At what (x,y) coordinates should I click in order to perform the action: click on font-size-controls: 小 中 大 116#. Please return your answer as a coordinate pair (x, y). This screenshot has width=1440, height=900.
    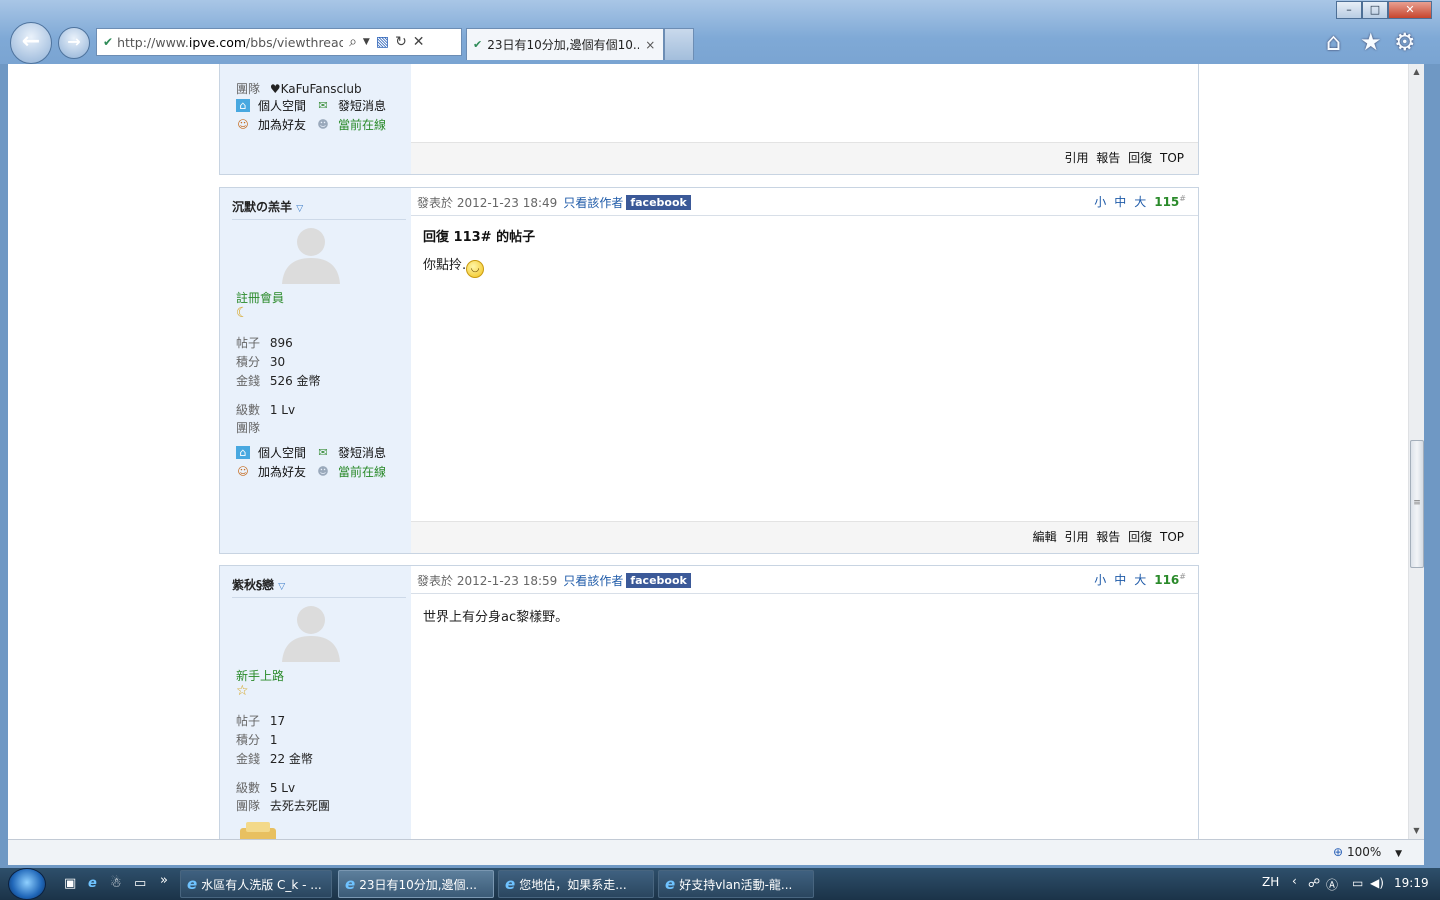
    Looking at the image, I should click on (1140, 579).